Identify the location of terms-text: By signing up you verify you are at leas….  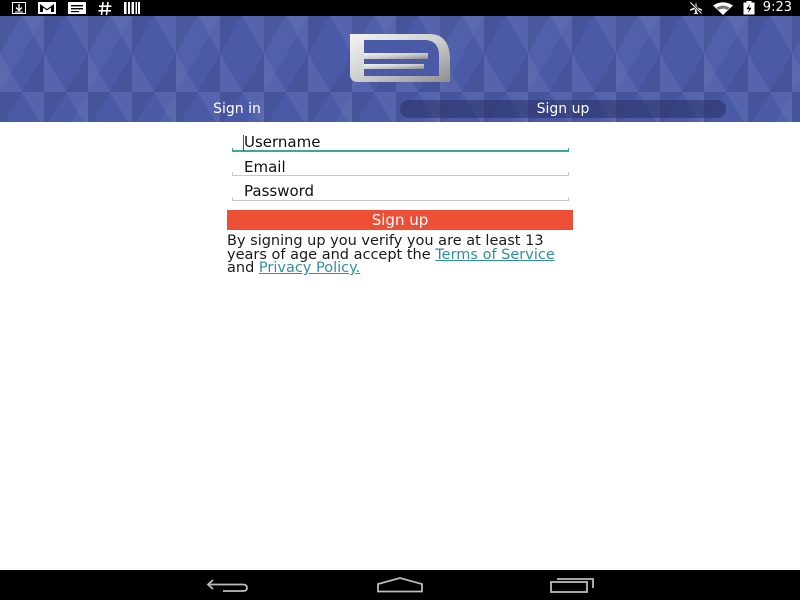
(400, 255).